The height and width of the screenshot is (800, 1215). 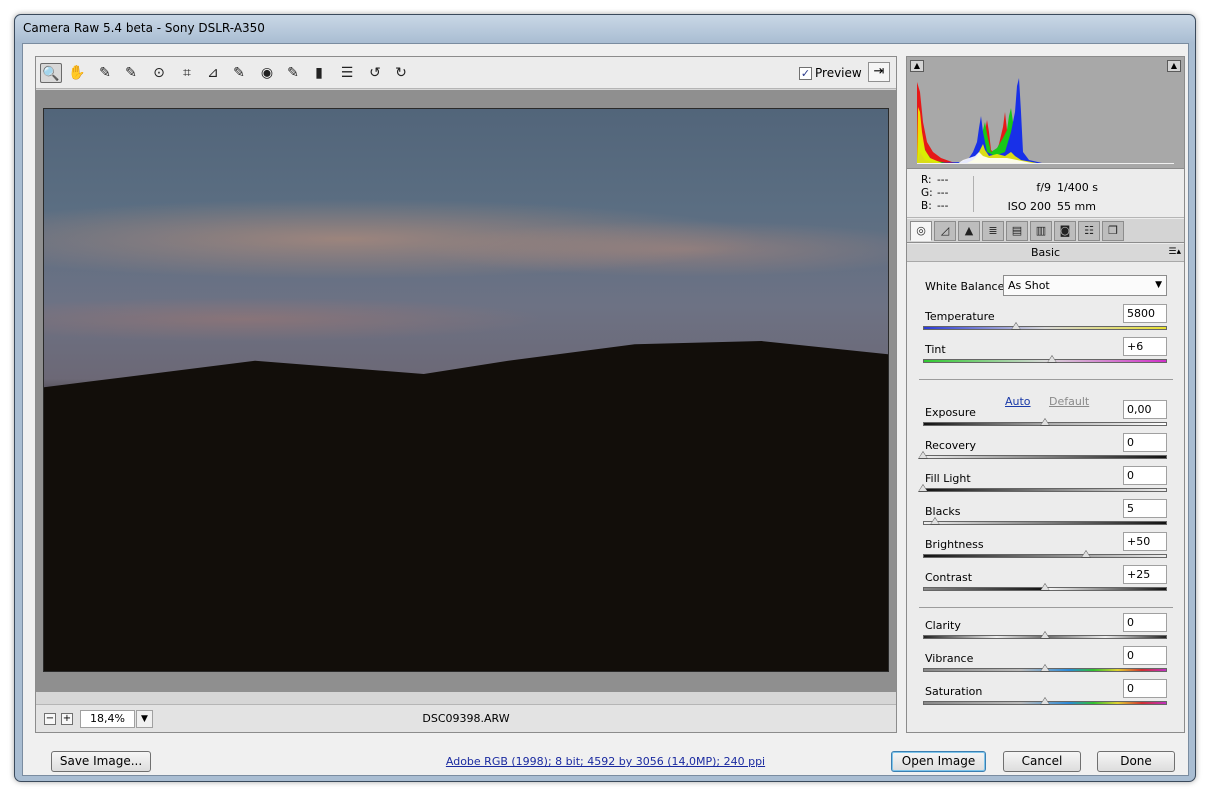 I want to click on white-balance-value: As Shot, so click(x=1029, y=285).